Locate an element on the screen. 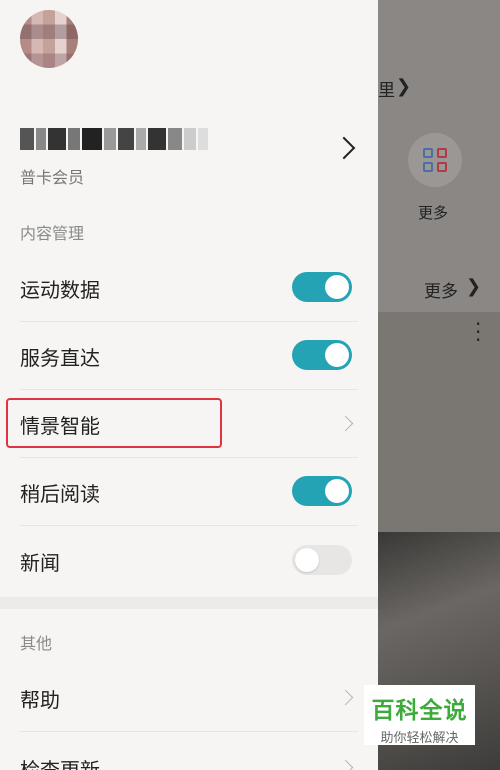  background-more-label: 更多 is located at coordinates (433, 213).